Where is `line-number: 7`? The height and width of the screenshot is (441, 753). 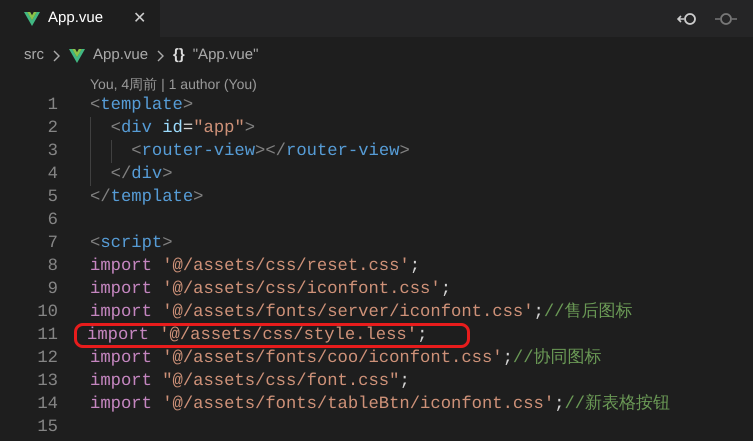 line-number: 7 is located at coordinates (52, 244).